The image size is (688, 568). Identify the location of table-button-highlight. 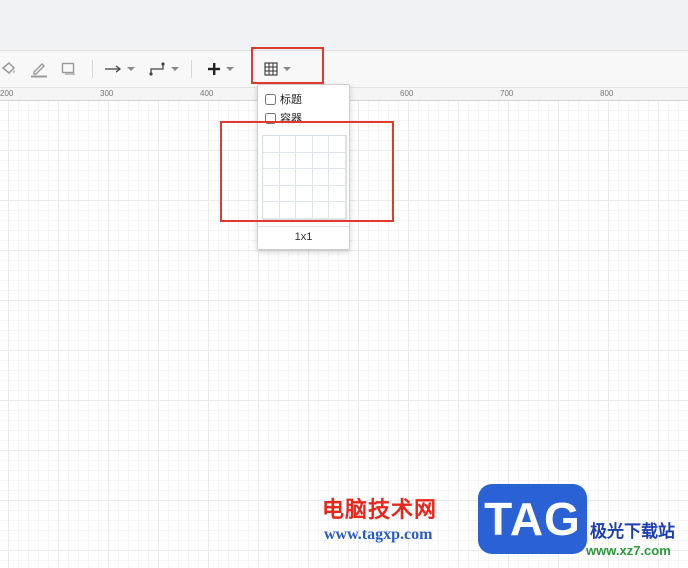
(287, 65).